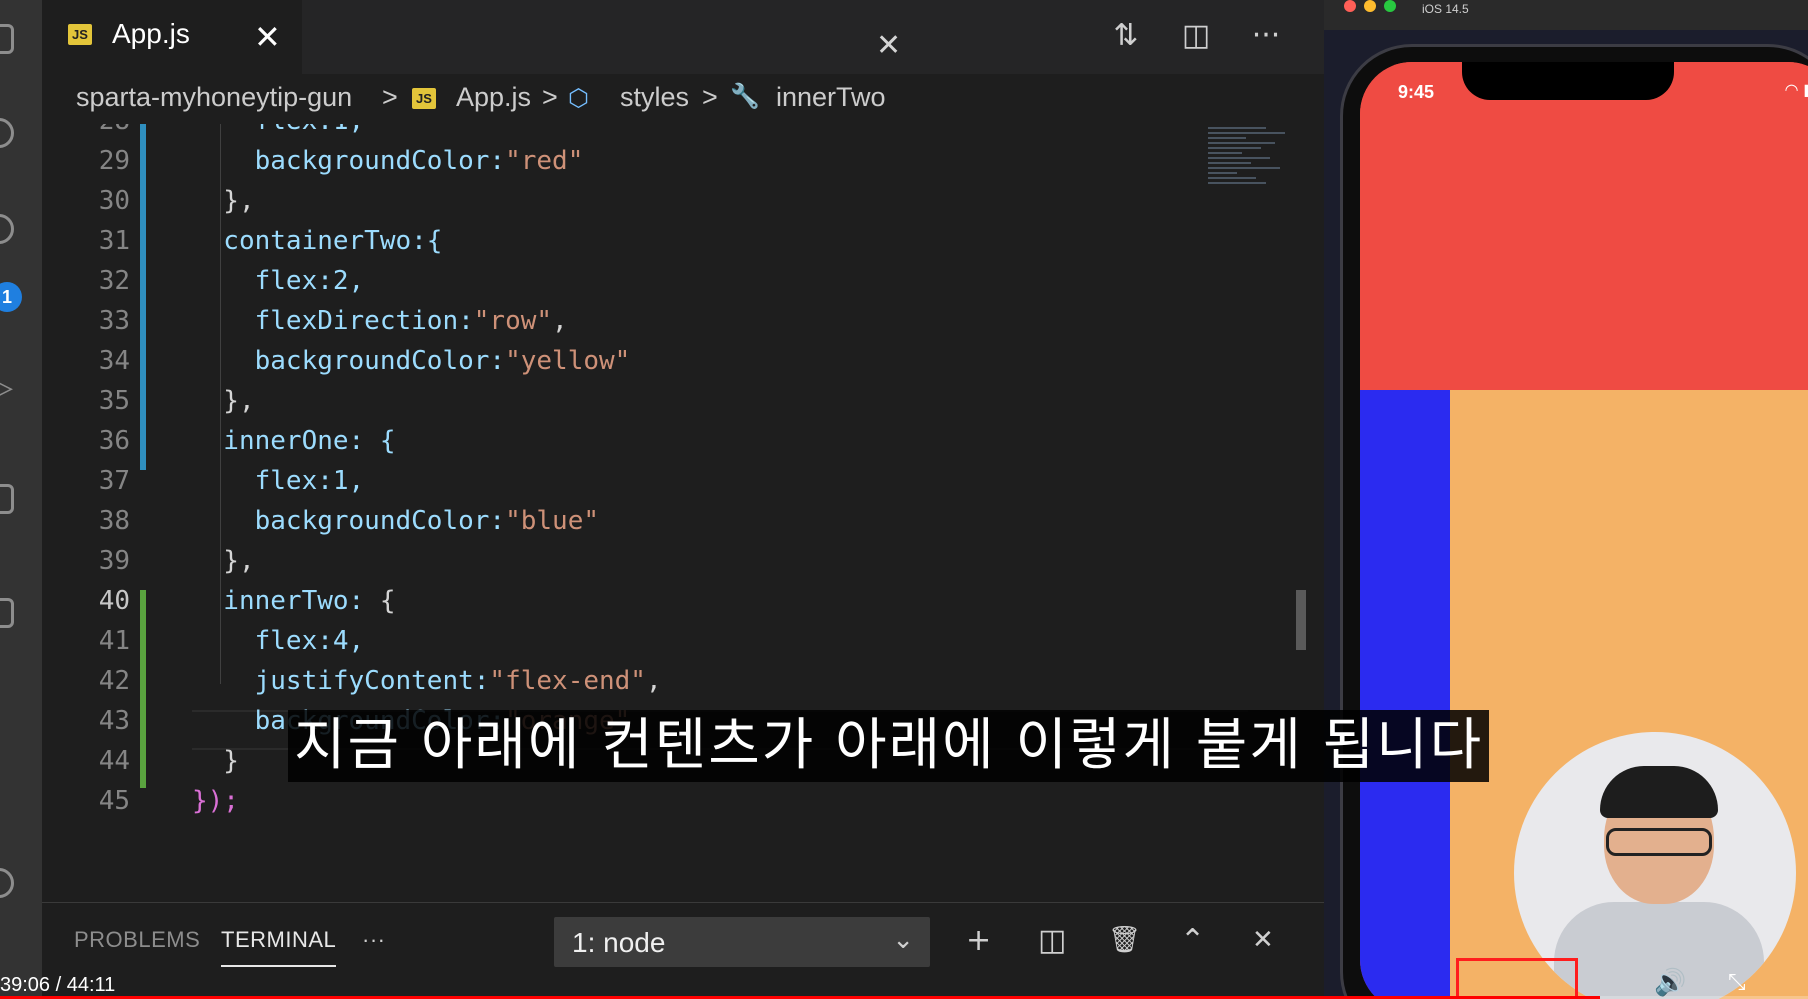 The height and width of the screenshot is (999, 1808). Describe the element at coordinates (1659, 792) in the screenshot. I see `presenter-hair` at that location.